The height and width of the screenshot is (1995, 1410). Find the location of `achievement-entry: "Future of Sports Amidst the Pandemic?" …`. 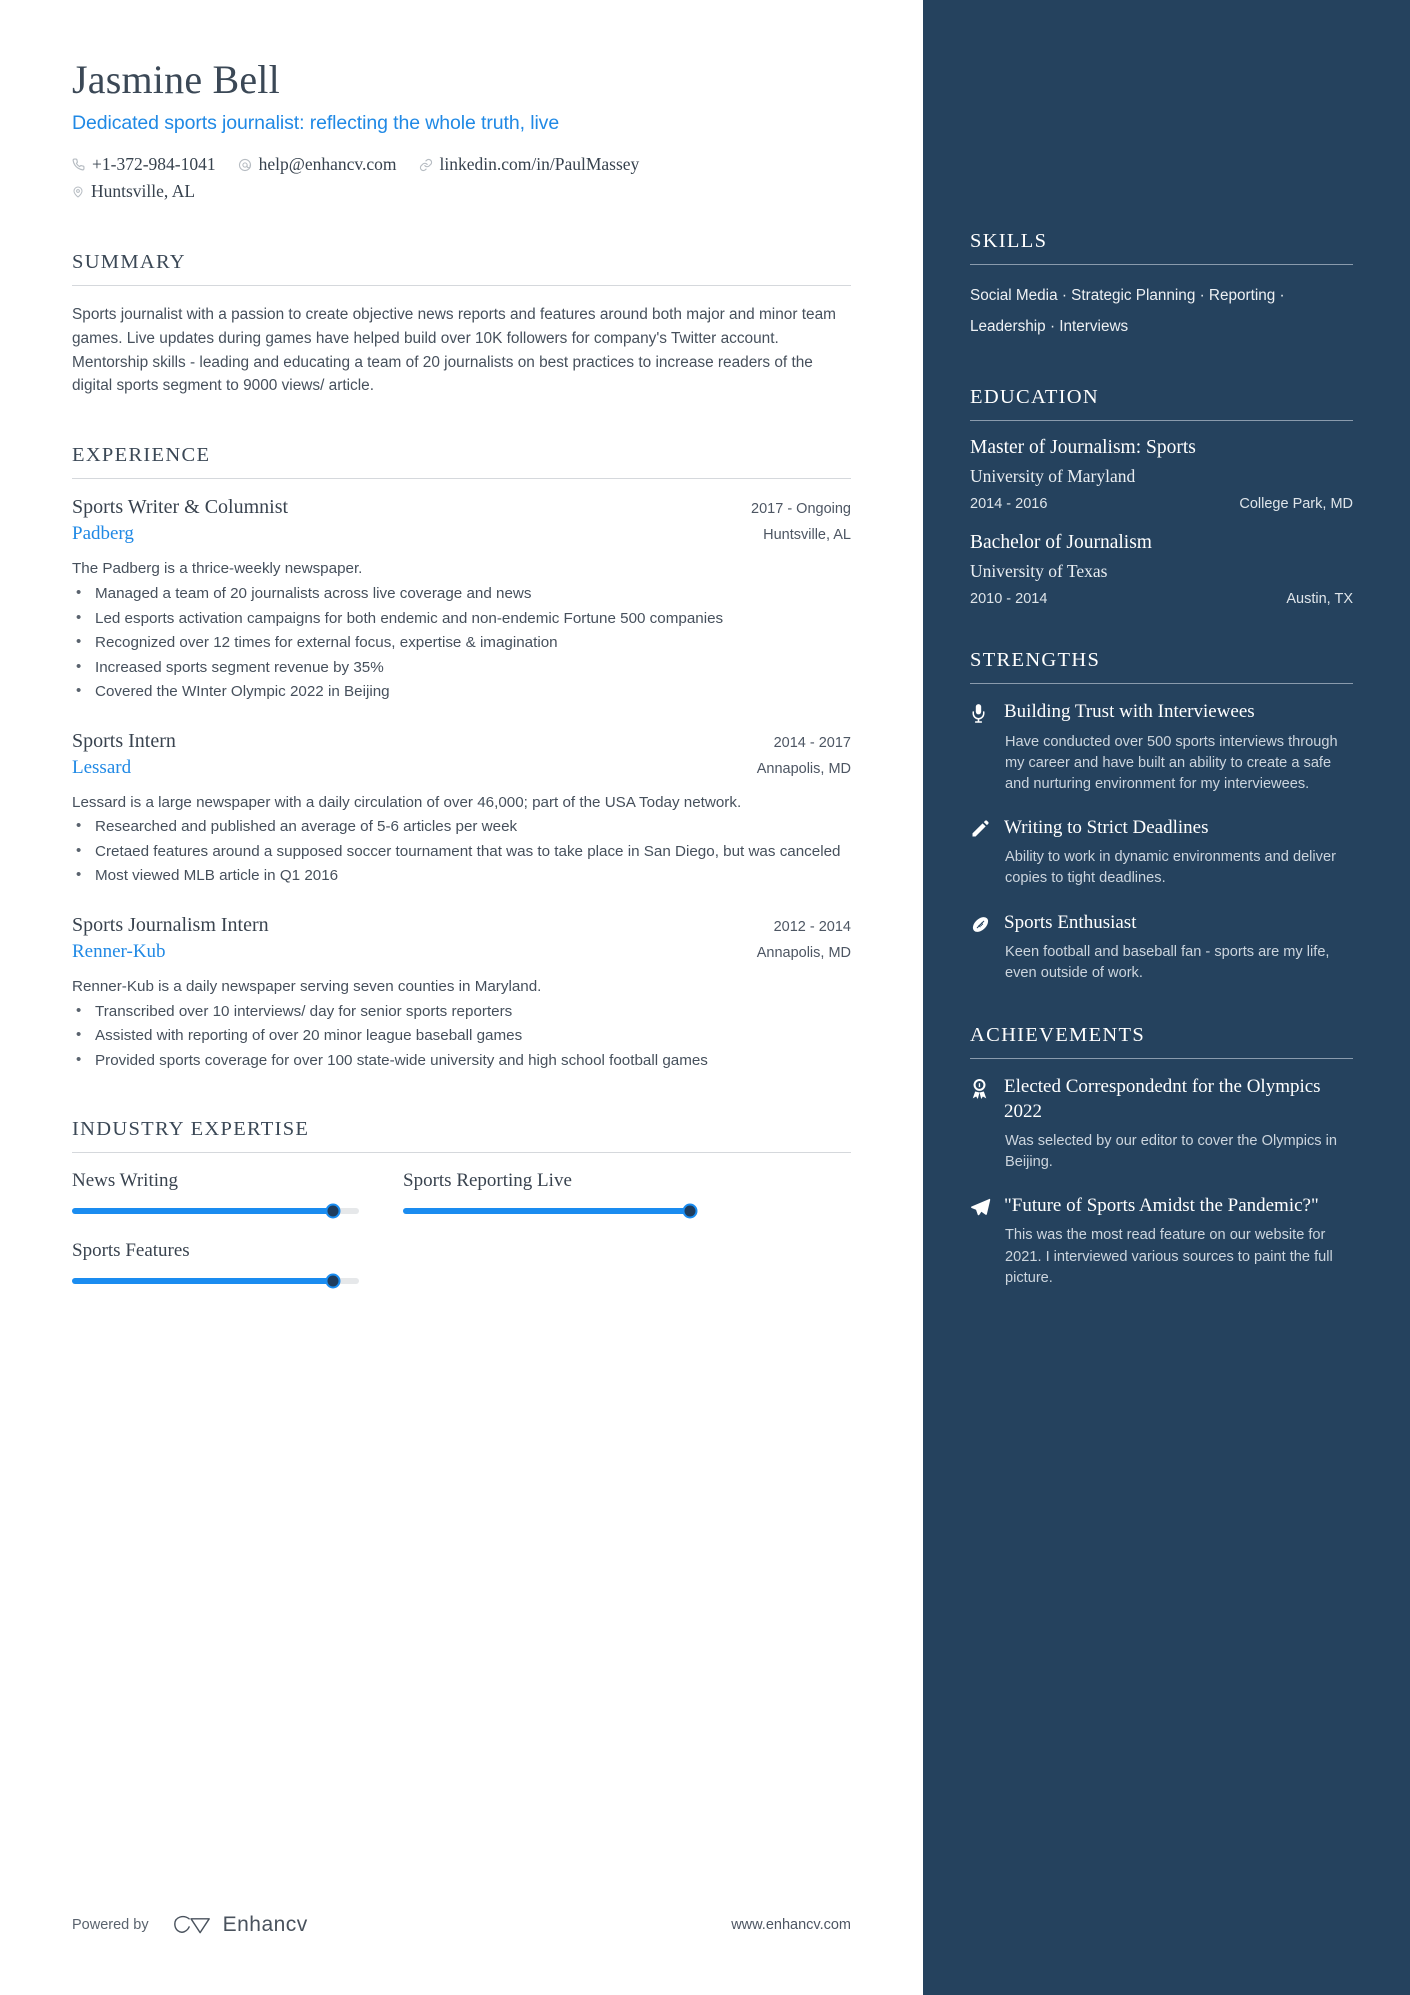

achievement-entry: "Future of Sports Amidst the Pandemic?" … is located at coordinates (1161, 1241).